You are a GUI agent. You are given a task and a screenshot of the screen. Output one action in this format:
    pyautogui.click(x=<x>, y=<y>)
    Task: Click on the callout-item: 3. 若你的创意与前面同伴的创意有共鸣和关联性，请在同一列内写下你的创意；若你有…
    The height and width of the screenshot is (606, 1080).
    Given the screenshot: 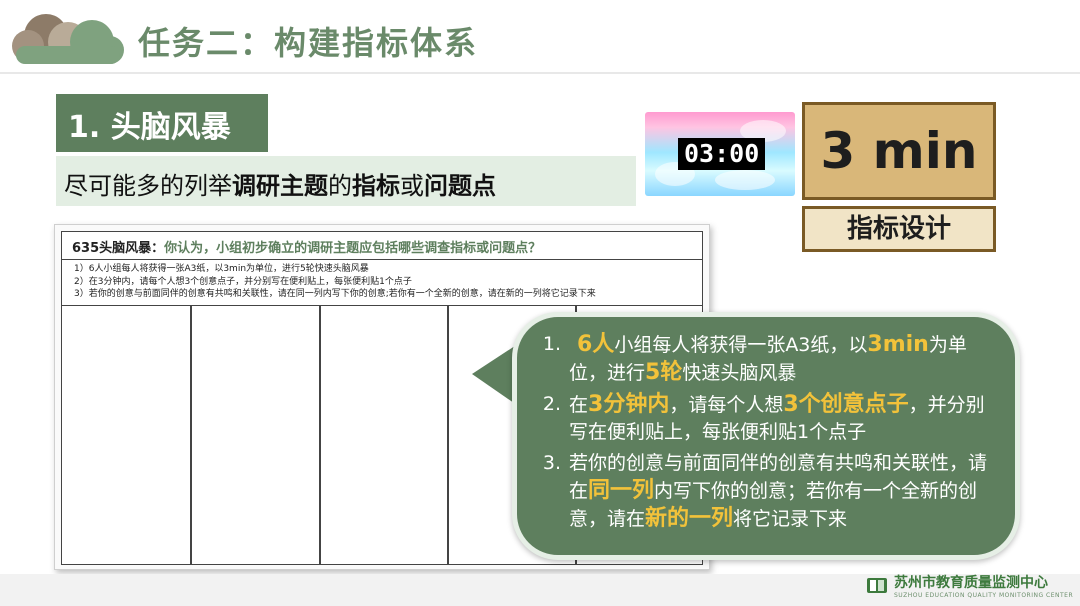 What is the action you would take?
    pyautogui.click(x=768, y=491)
    